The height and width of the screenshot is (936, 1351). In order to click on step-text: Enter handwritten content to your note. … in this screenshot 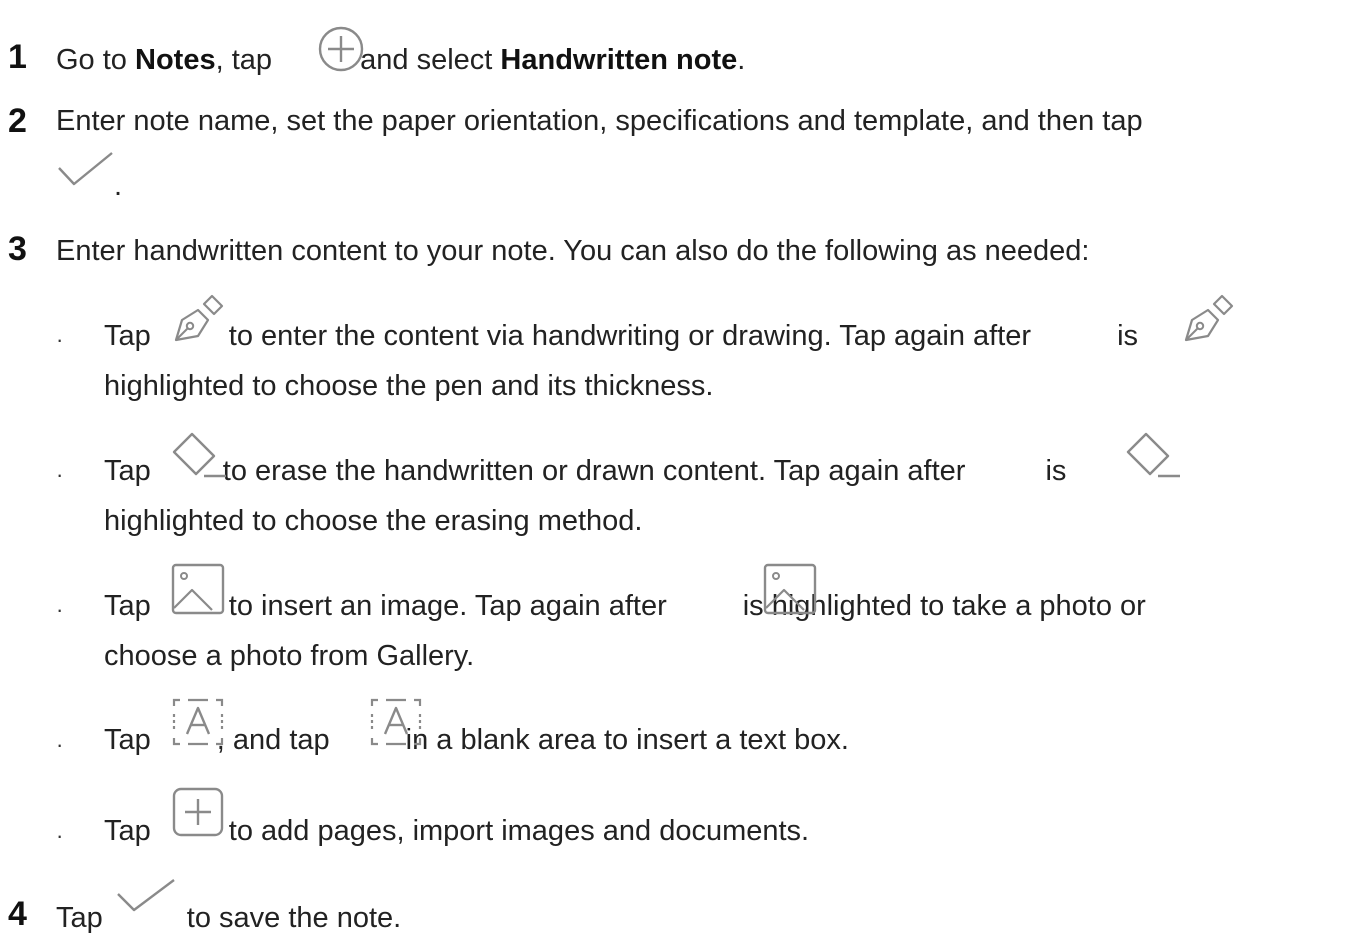, I will do `click(573, 251)`.